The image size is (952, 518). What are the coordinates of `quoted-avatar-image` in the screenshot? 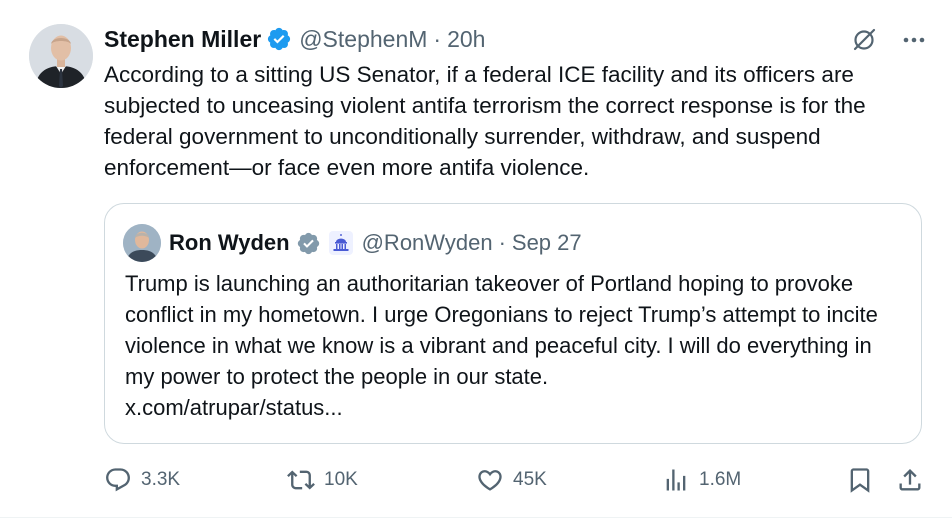 It's located at (142, 243).